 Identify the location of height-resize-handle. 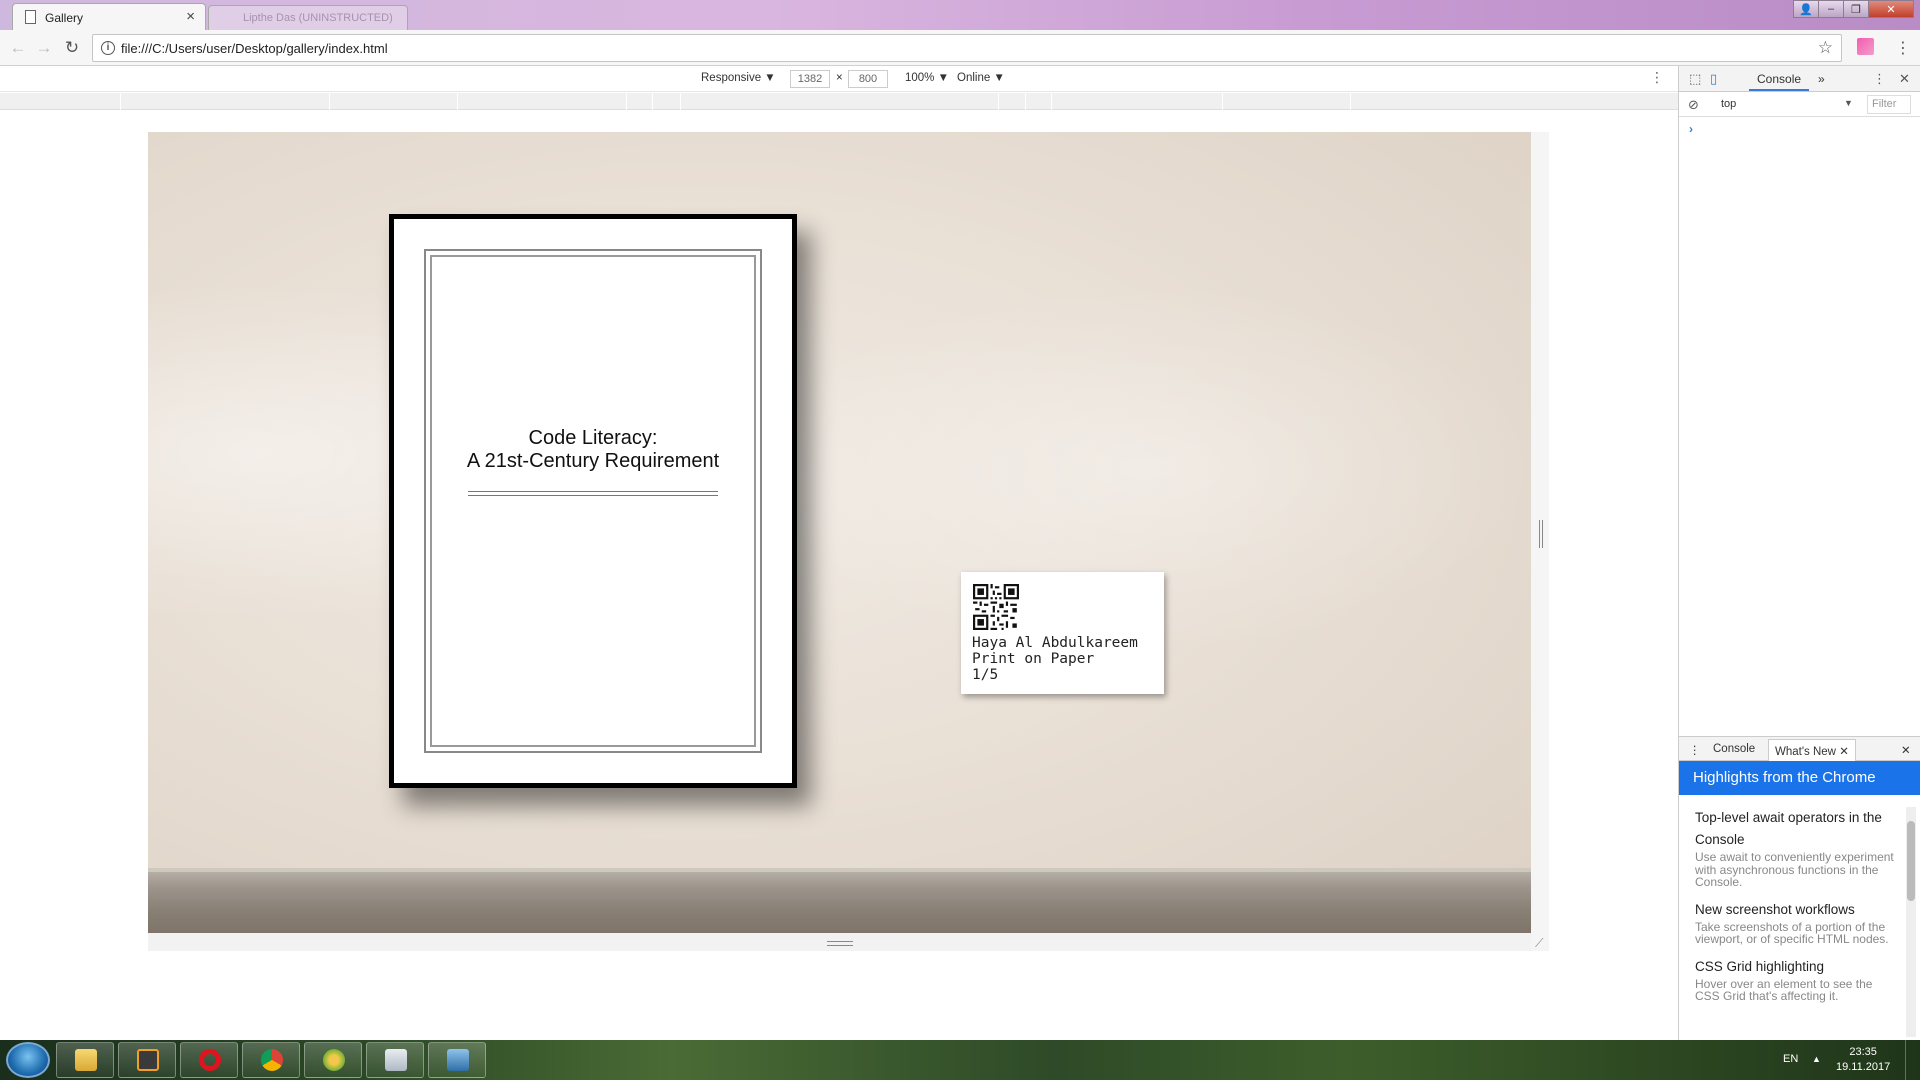
(840, 943).